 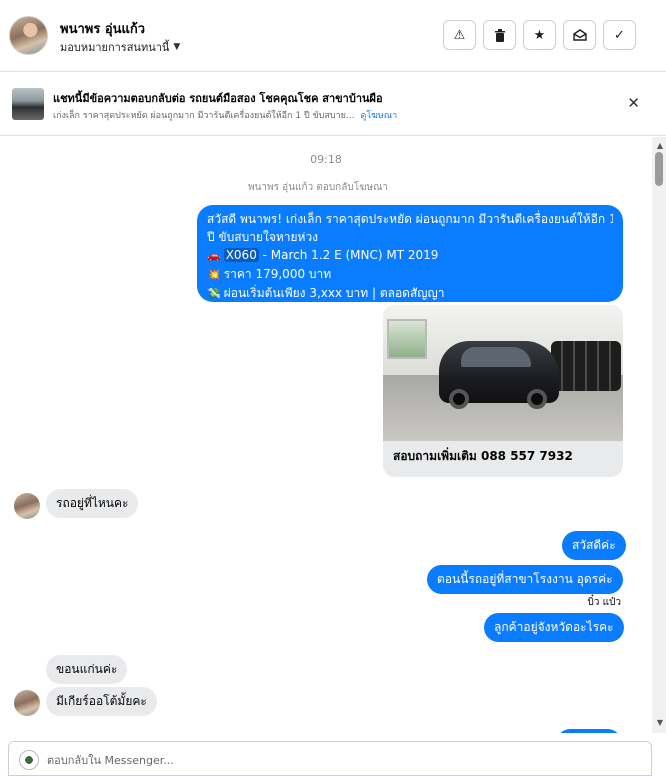 I want to click on mark-unread-button, so click(x=579, y=35).